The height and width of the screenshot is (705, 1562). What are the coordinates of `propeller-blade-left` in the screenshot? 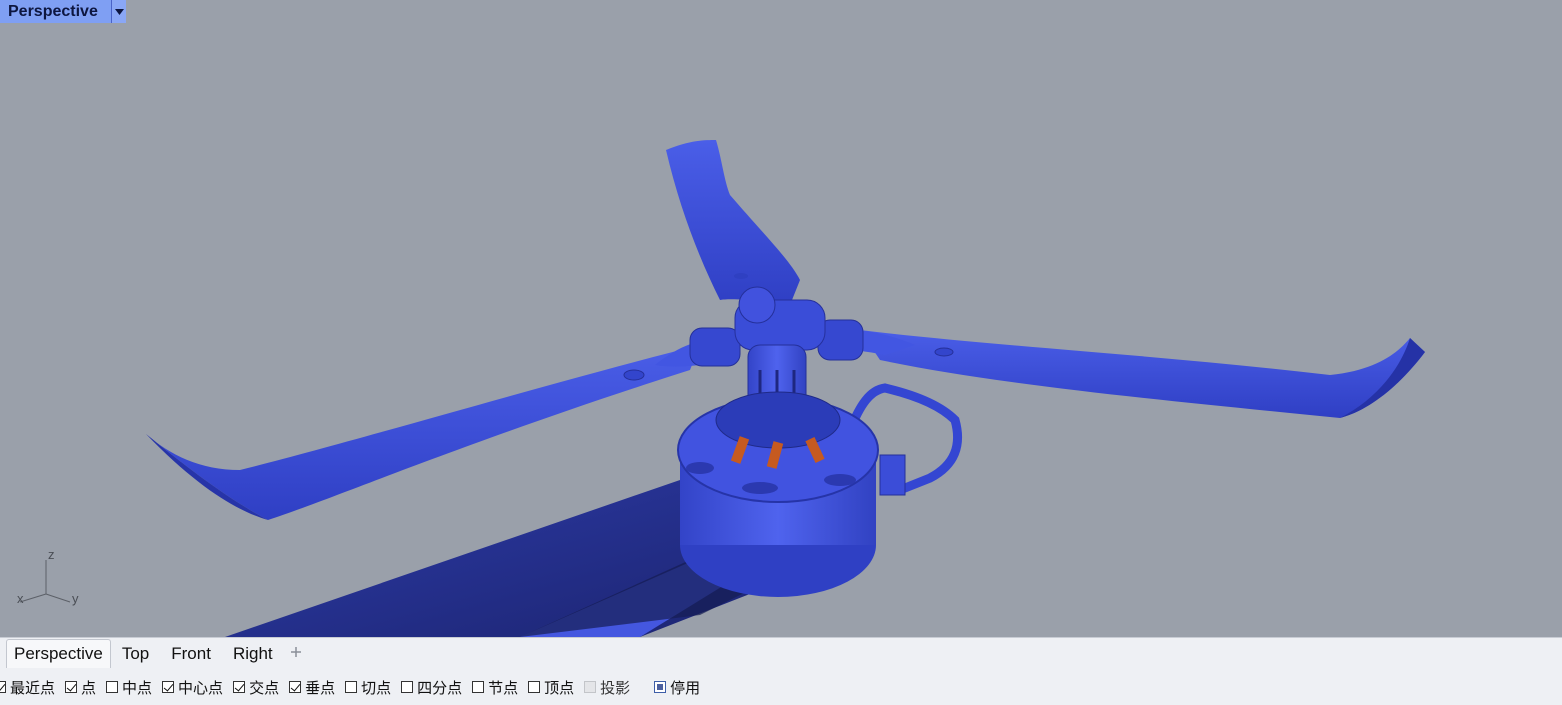 It's located at (423, 432).